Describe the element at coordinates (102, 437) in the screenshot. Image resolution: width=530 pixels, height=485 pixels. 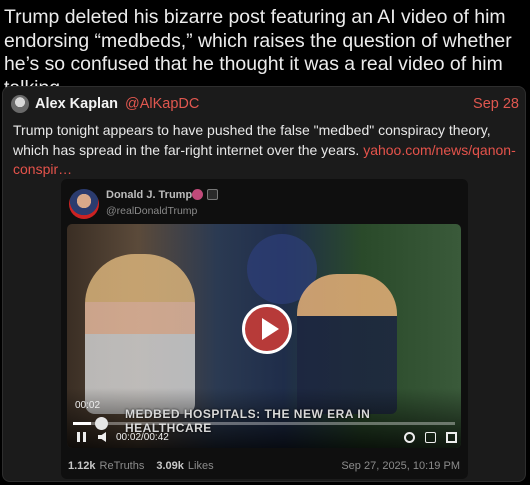
I see `volume-icon` at that location.